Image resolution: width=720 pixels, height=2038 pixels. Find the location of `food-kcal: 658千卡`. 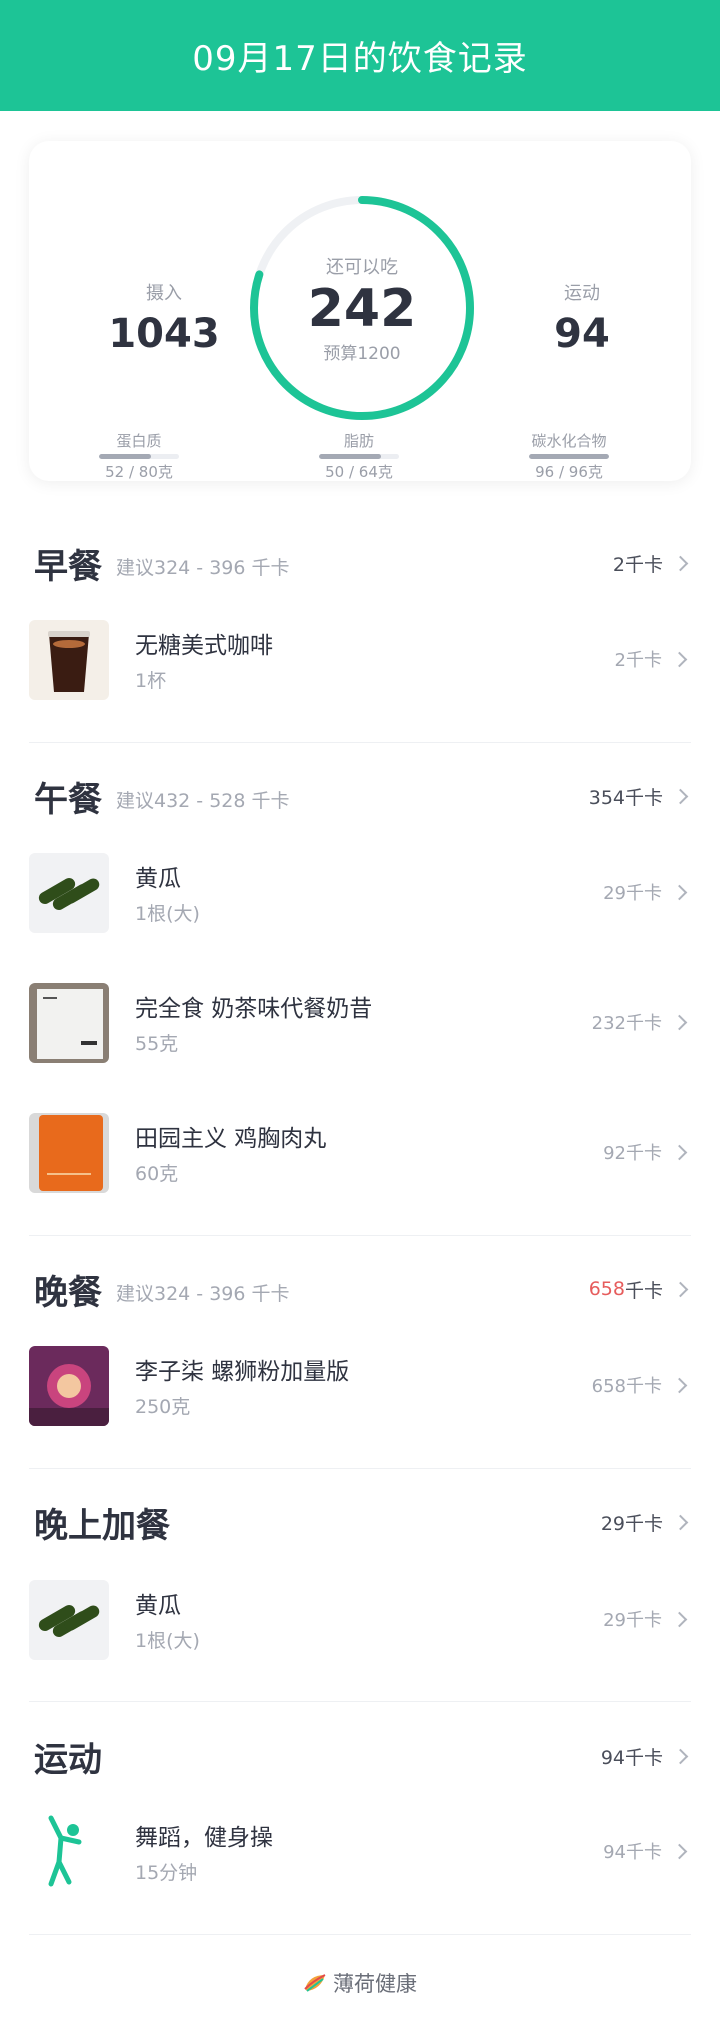

food-kcal: 658千卡 is located at coordinates (641, 1385).